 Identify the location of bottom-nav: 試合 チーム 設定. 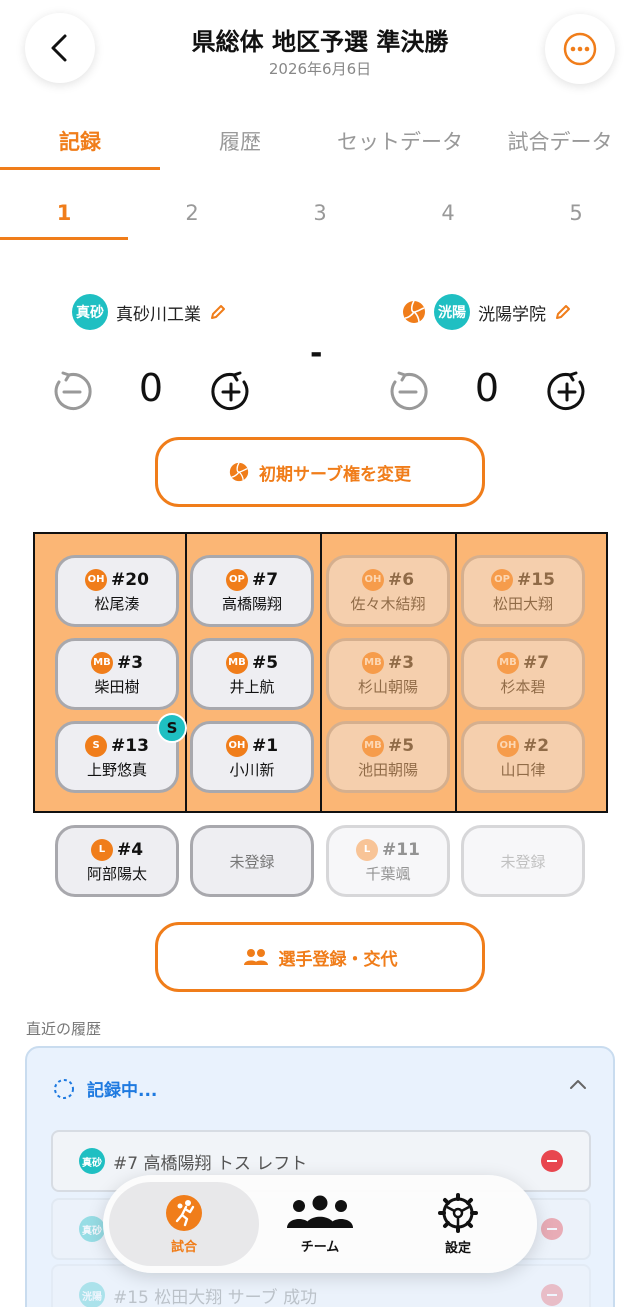
(320, 1224).